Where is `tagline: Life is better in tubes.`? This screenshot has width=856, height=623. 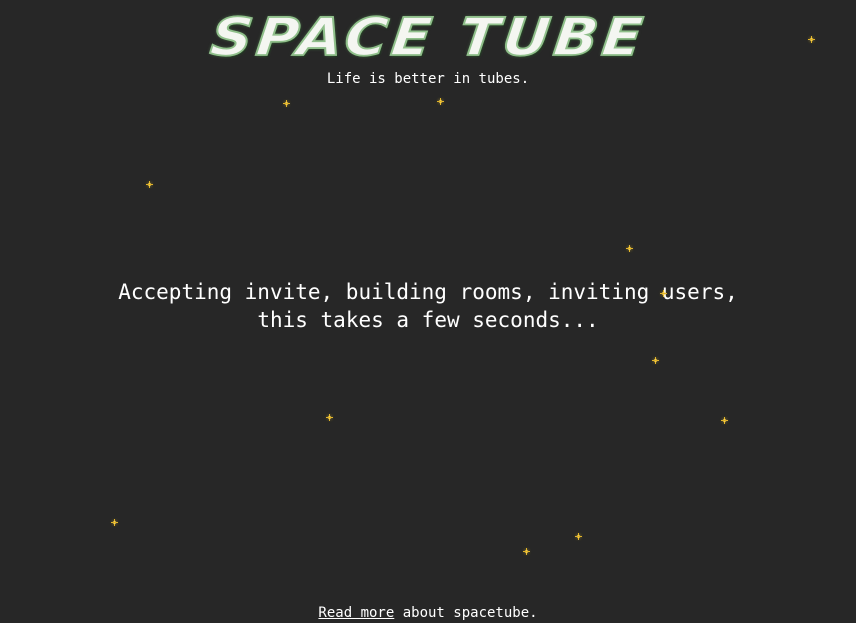 tagline: Life is better in tubes. is located at coordinates (428, 79).